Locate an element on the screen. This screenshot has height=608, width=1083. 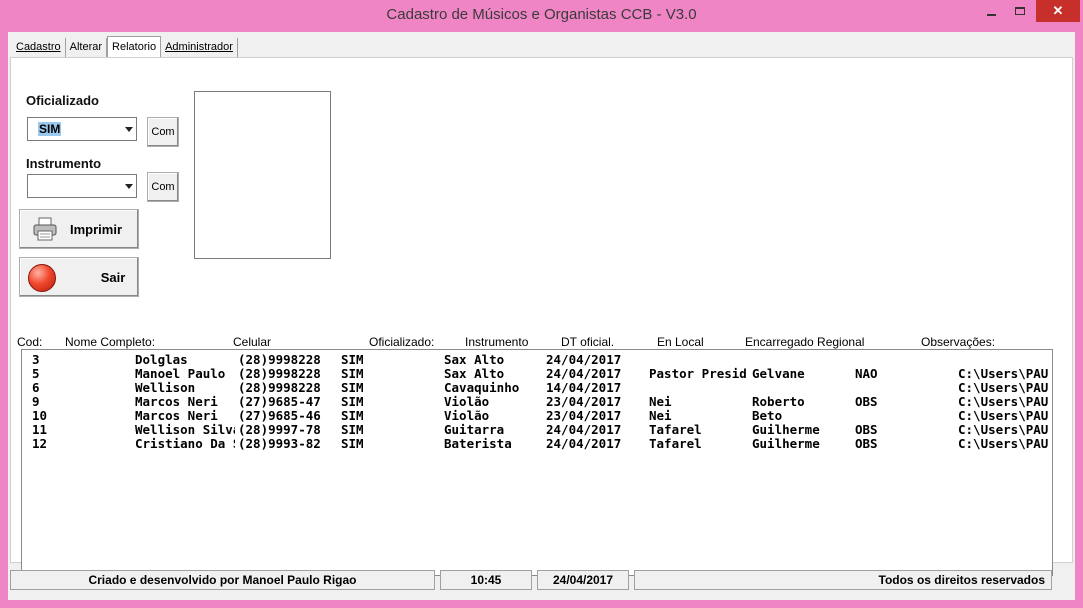
red-circle-icon is located at coordinates (42, 278).